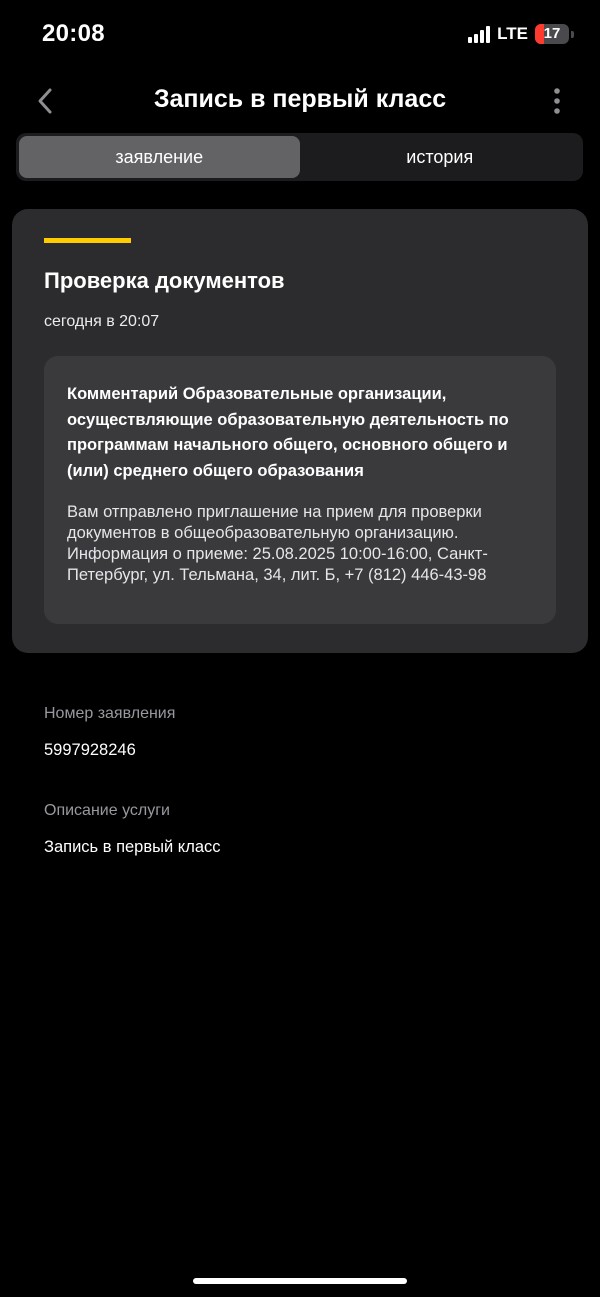 This screenshot has width=600, height=1297. I want to click on more-vertical-icon, so click(557, 101).